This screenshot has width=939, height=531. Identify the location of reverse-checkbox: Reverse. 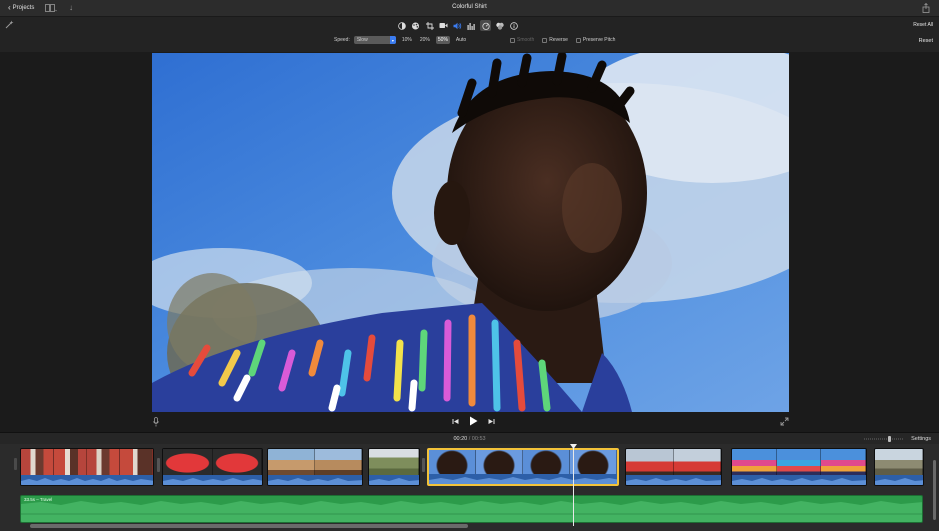
(555, 40).